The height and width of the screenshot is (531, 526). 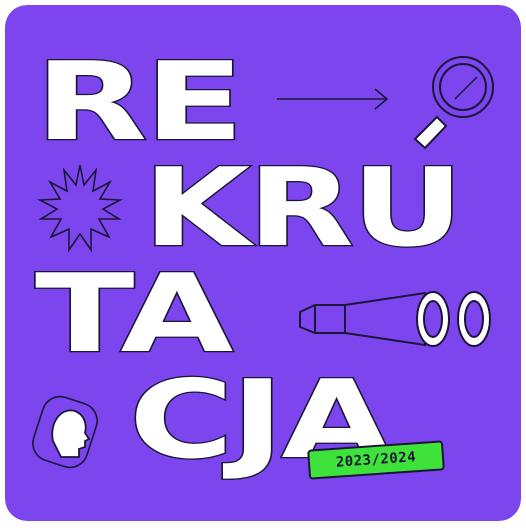 What do you see at coordinates (139, 102) in the screenshot?
I see `title-line-re: RE` at bounding box center [139, 102].